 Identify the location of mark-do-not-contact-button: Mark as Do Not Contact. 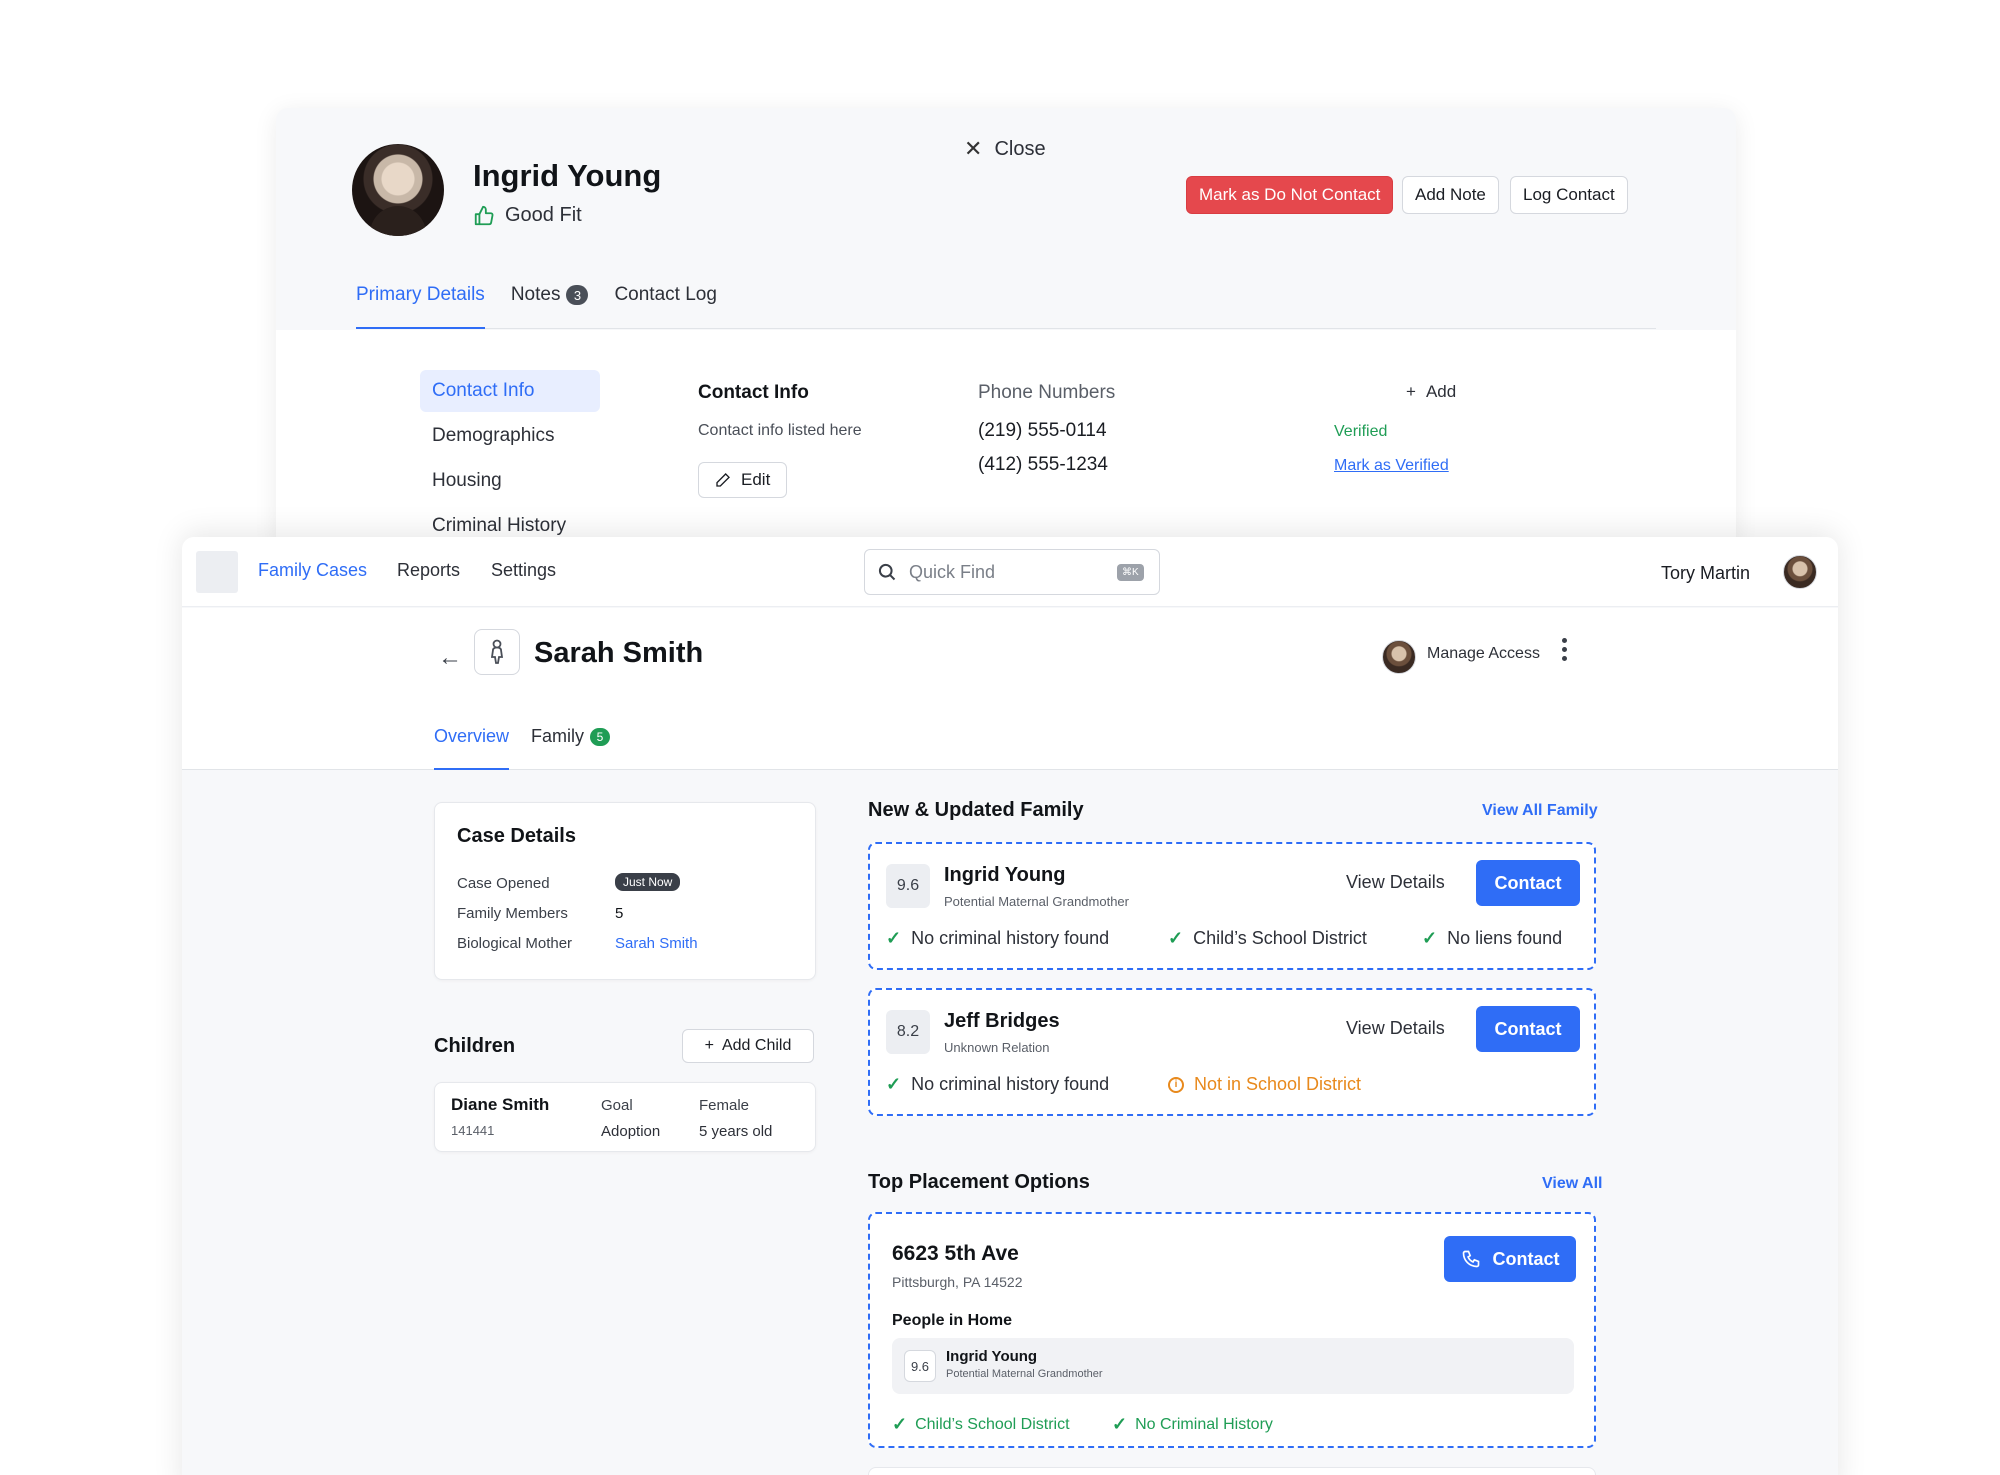
(1290, 195).